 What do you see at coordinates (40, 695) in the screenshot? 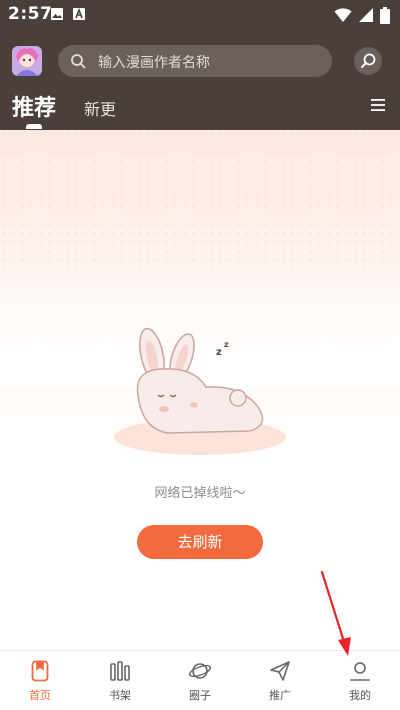
I see `nav-label-home: 首页` at bounding box center [40, 695].